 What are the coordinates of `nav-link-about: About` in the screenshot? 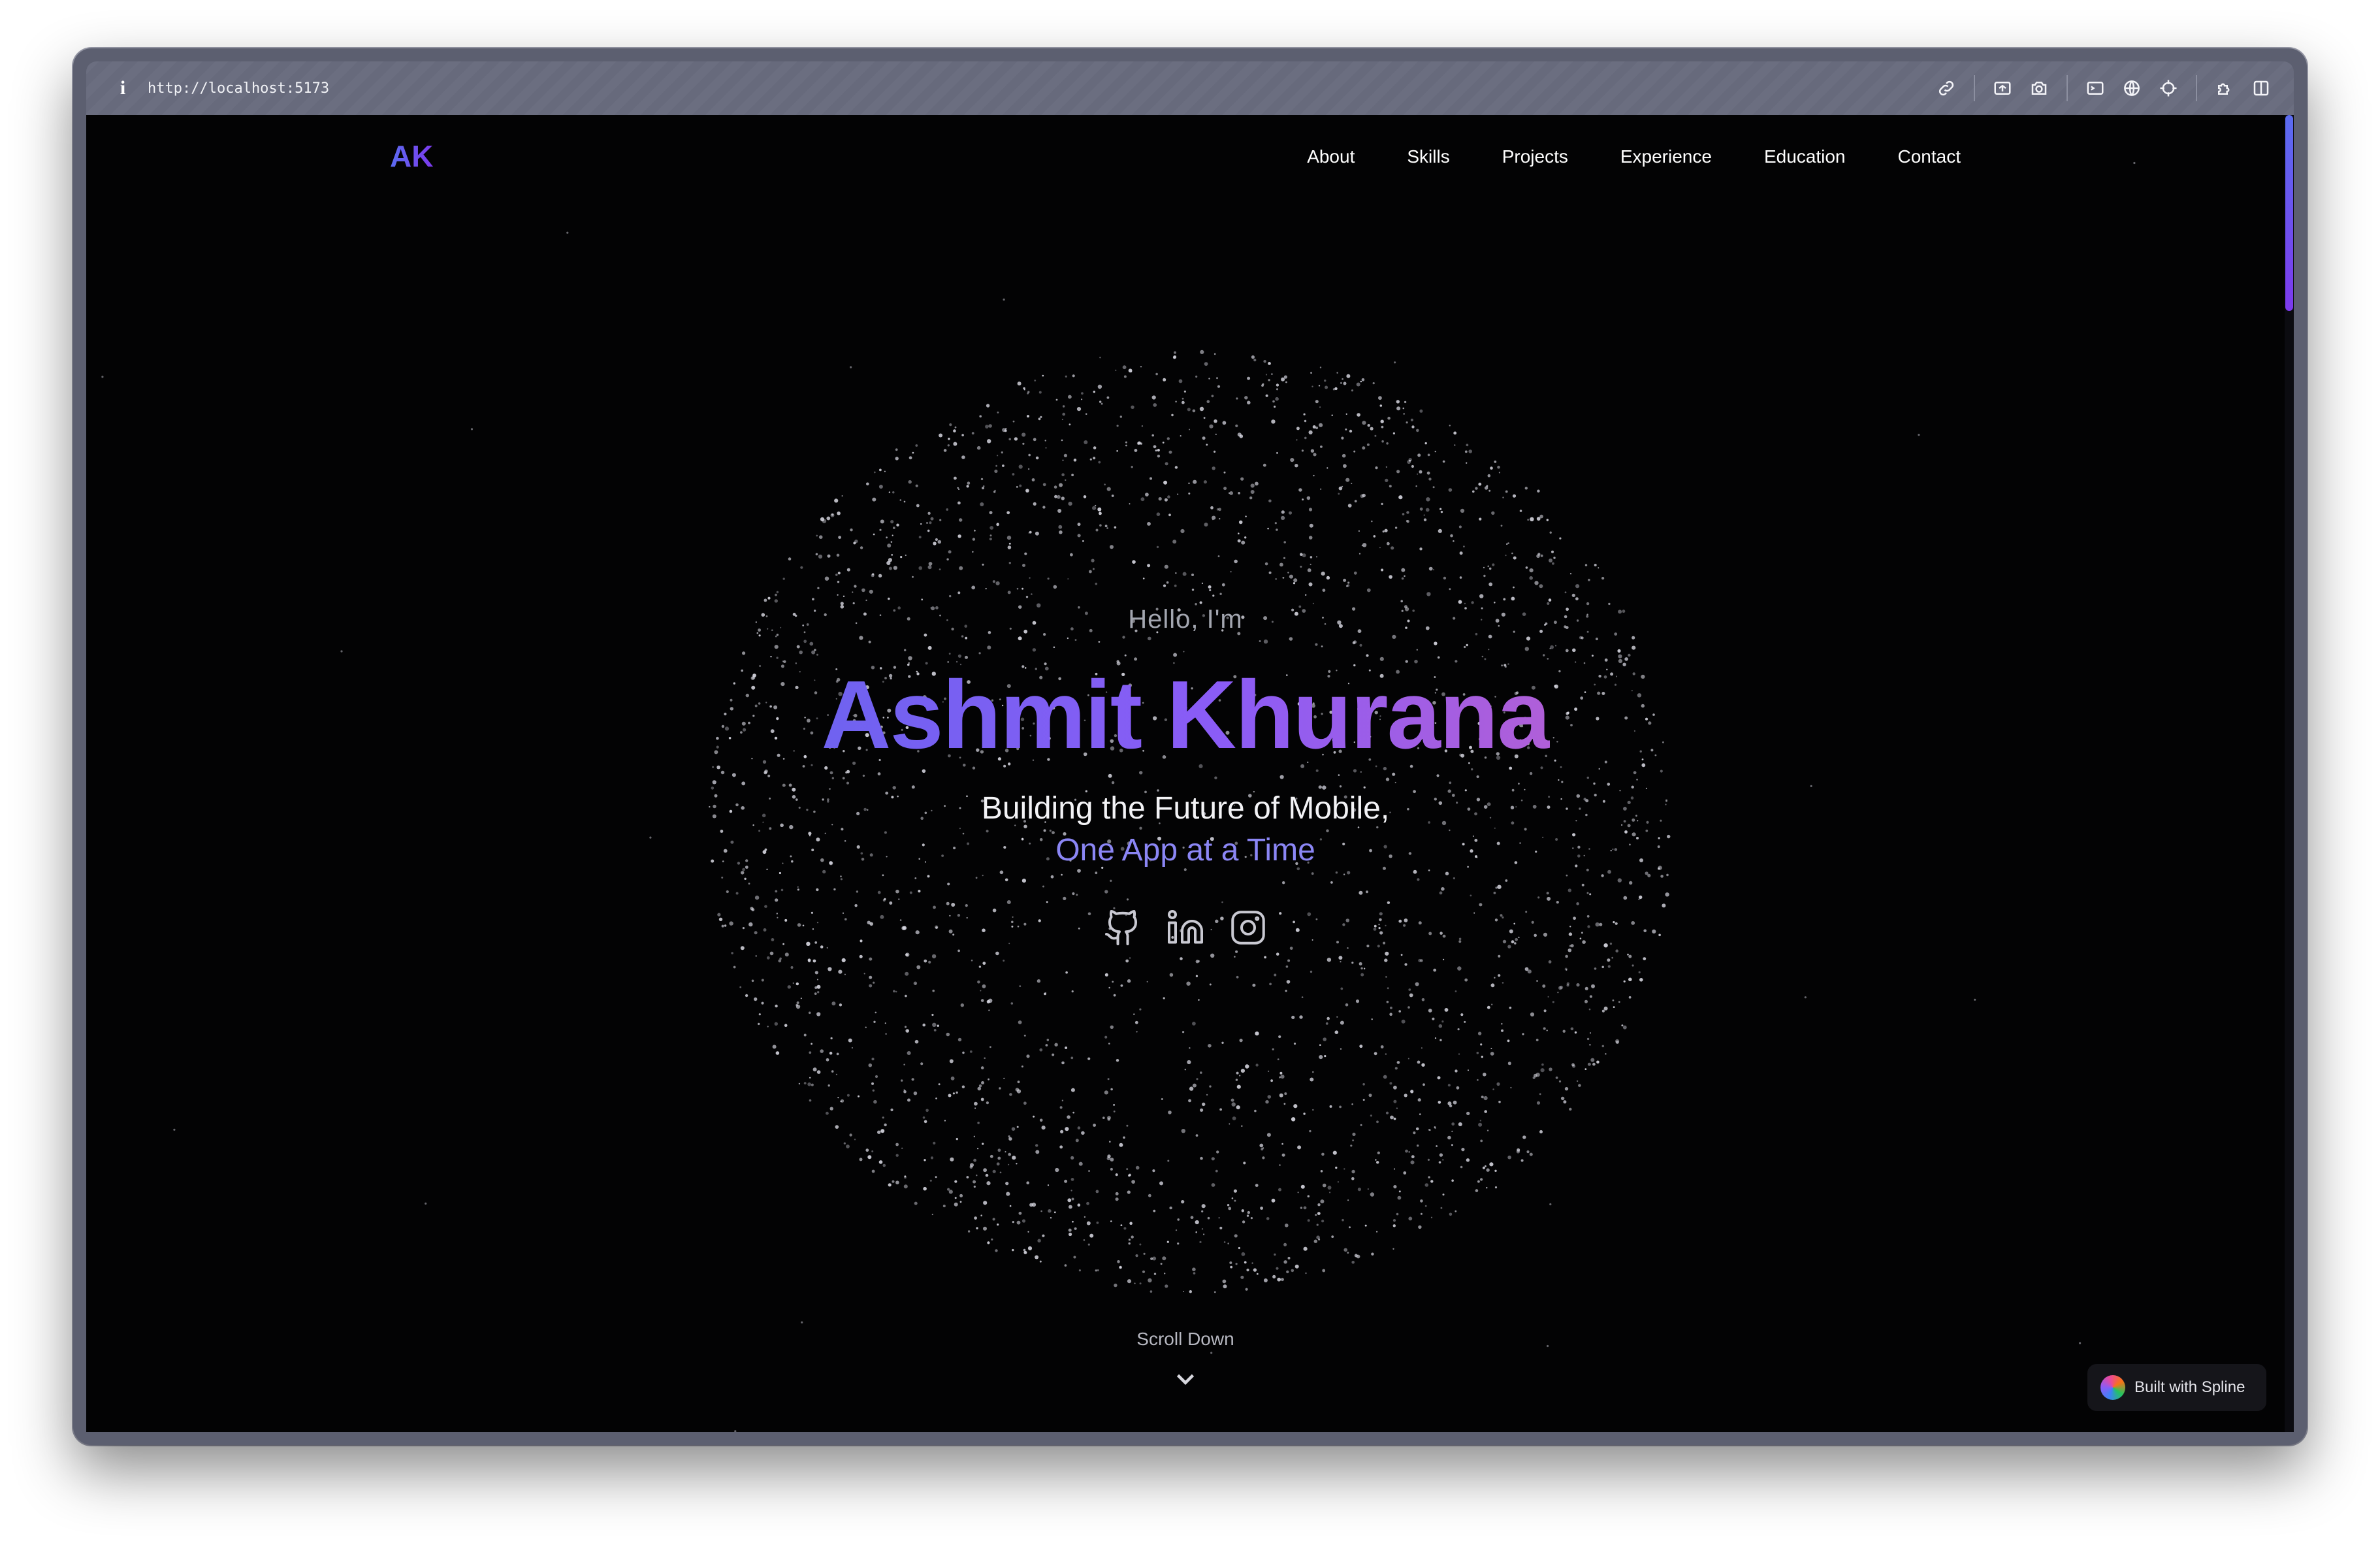 It's located at (1331, 156).